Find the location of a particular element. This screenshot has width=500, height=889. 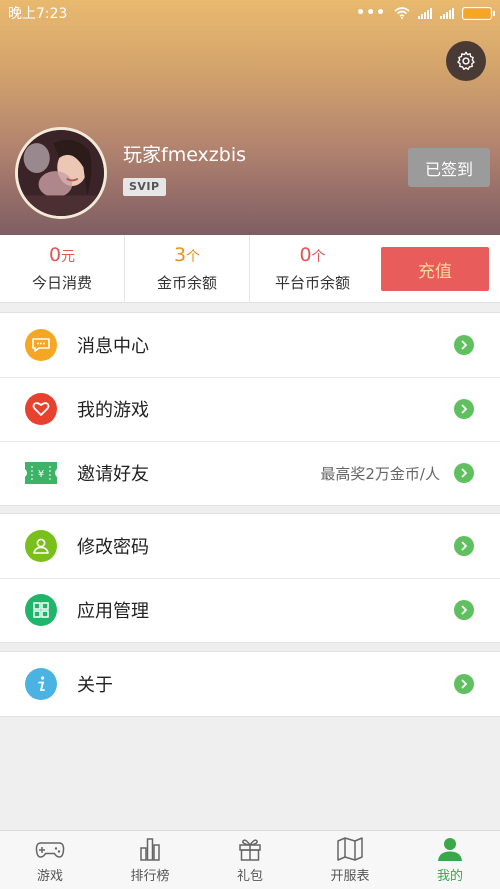

grid-icon is located at coordinates (41, 610).